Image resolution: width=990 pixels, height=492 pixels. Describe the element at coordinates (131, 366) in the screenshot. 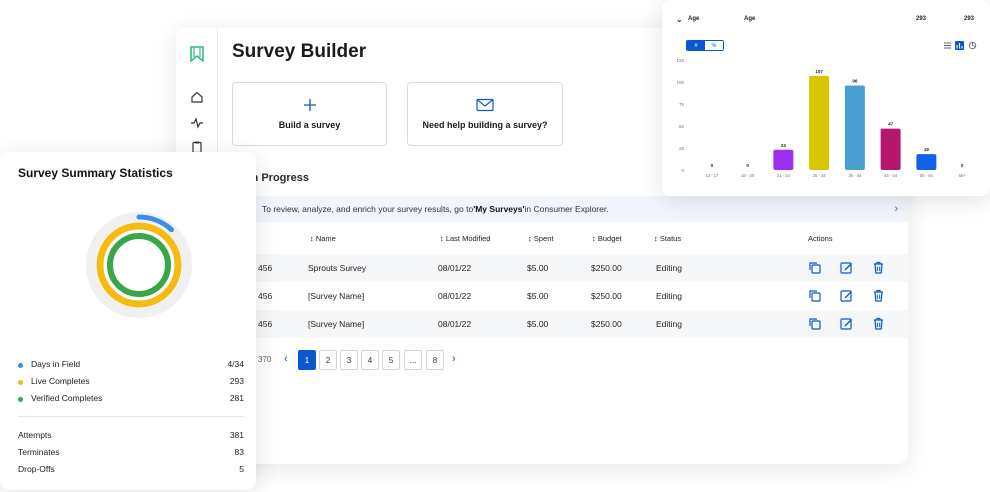

I see `legend-days-in-field: Days in Field 4/34` at that location.